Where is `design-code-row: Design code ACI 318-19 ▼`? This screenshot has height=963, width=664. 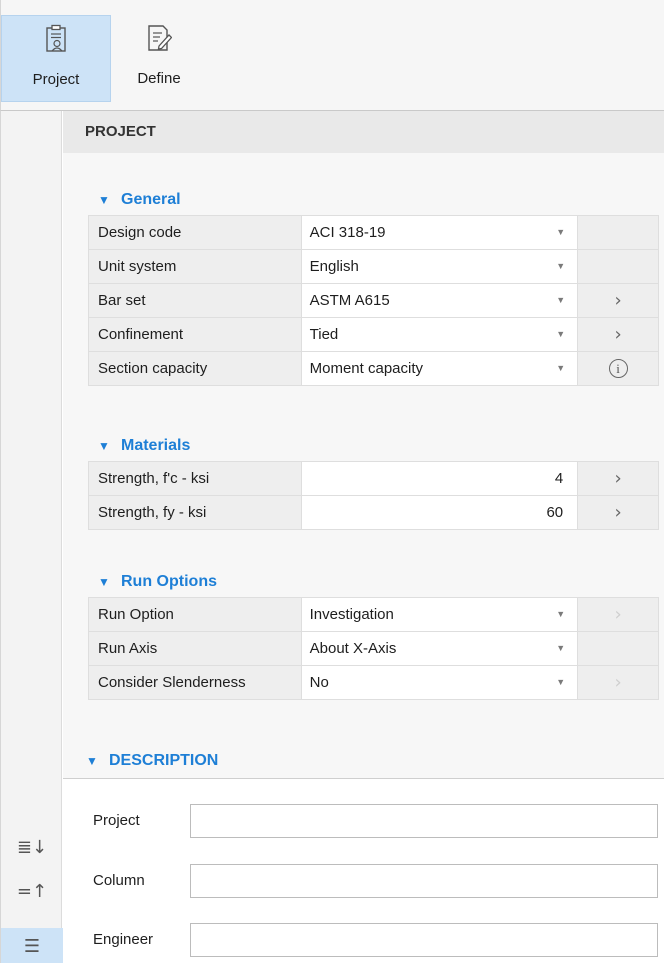
design-code-row: Design code ACI 318-19 ▼ is located at coordinates (374, 233).